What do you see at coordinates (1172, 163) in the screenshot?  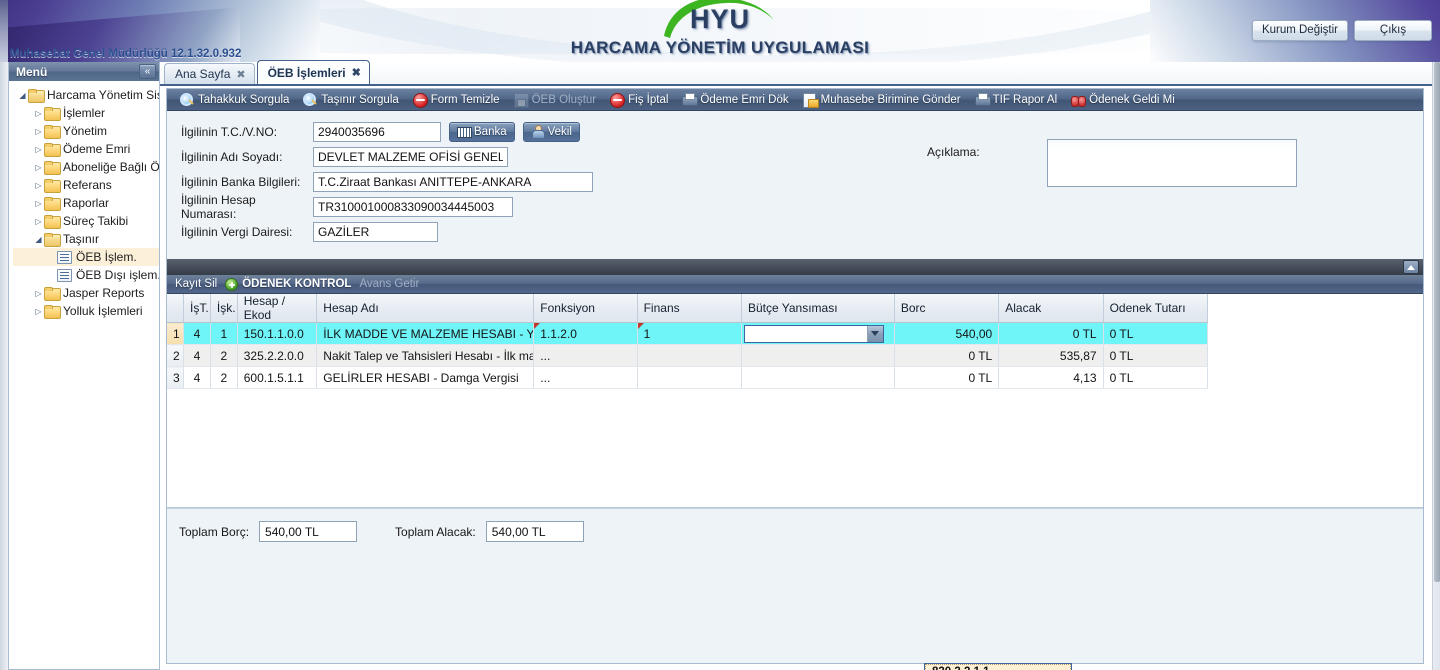 I see `aciklama-textarea` at bounding box center [1172, 163].